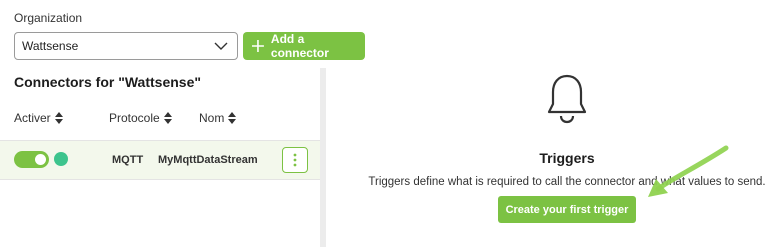 Image resolution: width=781 pixels, height=247 pixels. I want to click on column-header-label: Nom, so click(212, 118).